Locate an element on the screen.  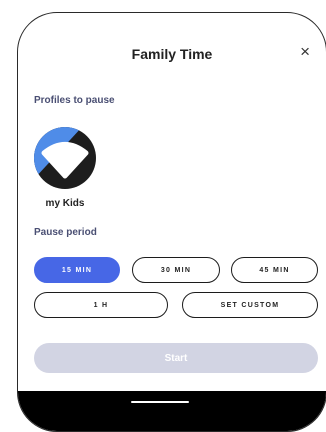
pause-option-1-h: 1 H is located at coordinates (101, 305).